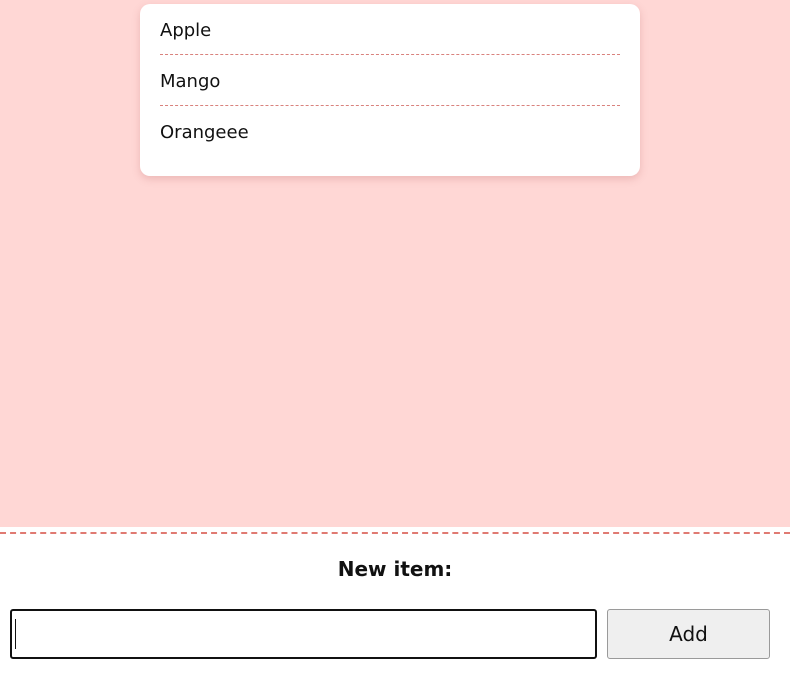  What do you see at coordinates (15, 634) in the screenshot?
I see `text-caret` at bounding box center [15, 634].